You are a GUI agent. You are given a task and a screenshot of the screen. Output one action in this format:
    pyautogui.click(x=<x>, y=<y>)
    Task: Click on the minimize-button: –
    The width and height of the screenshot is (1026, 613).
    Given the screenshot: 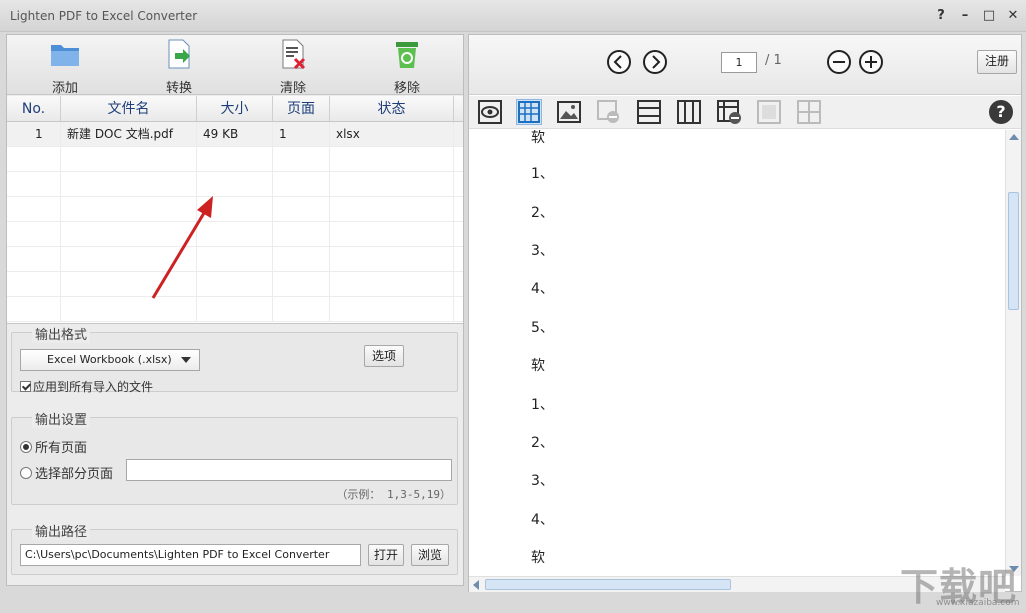 What is the action you would take?
    pyautogui.click(x=965, y=16)
    